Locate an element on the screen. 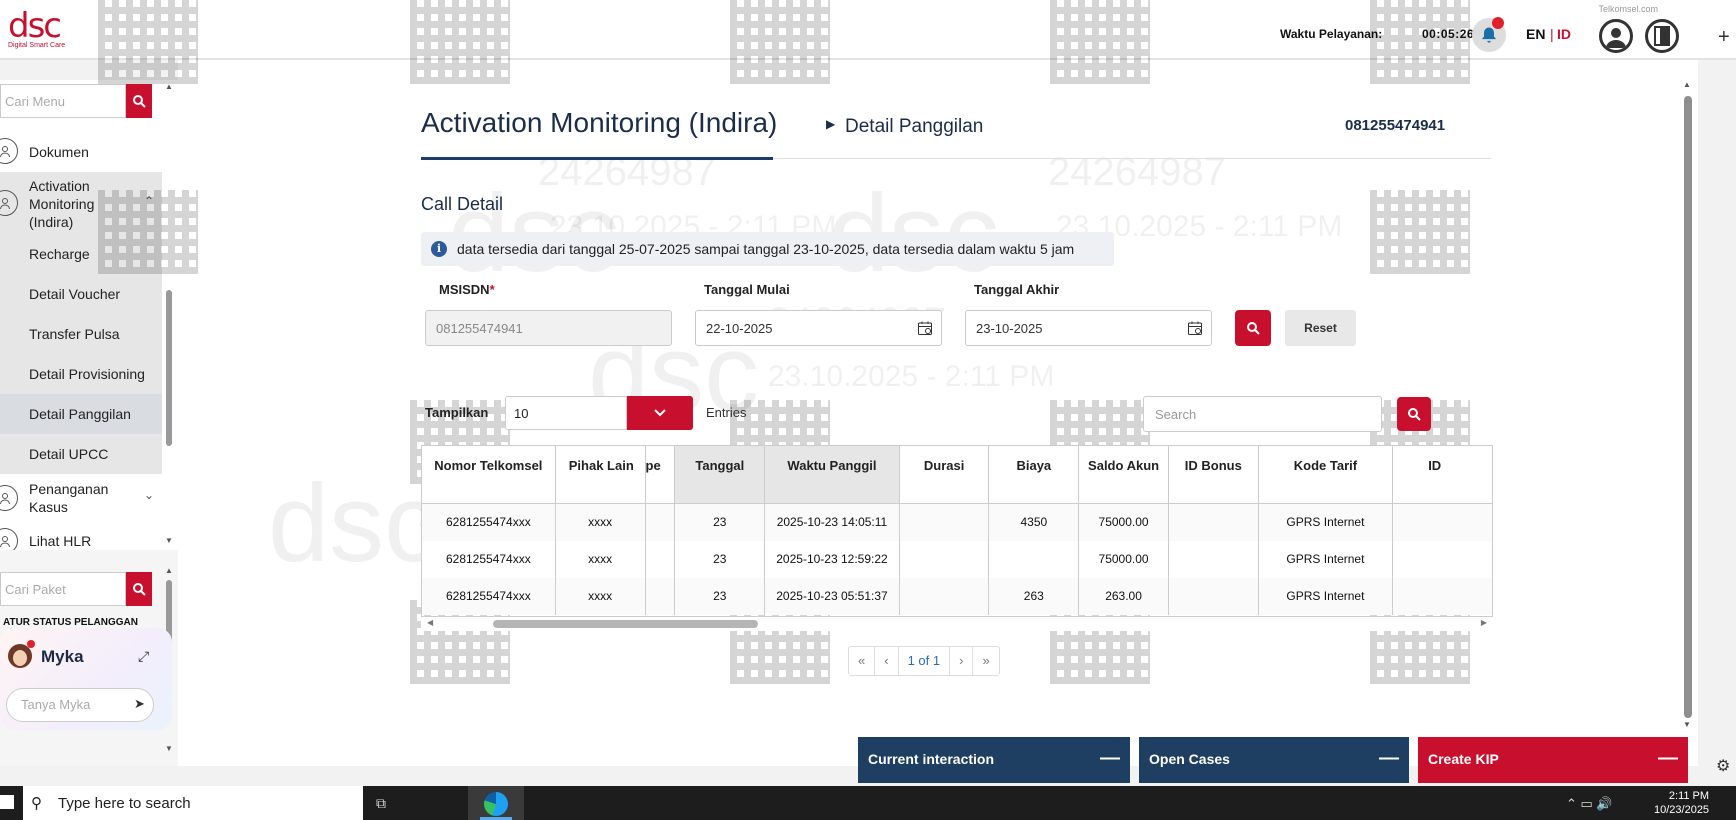  end-date-field: 23-10-2025 is located at coordinates (1088, 328).